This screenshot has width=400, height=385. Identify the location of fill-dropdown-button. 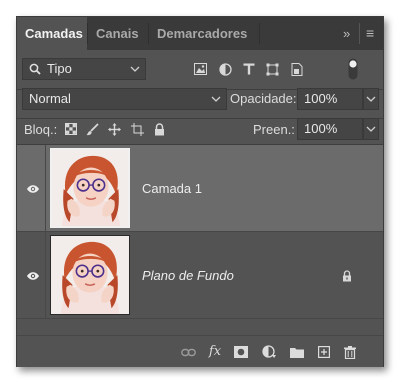
(371, 129).